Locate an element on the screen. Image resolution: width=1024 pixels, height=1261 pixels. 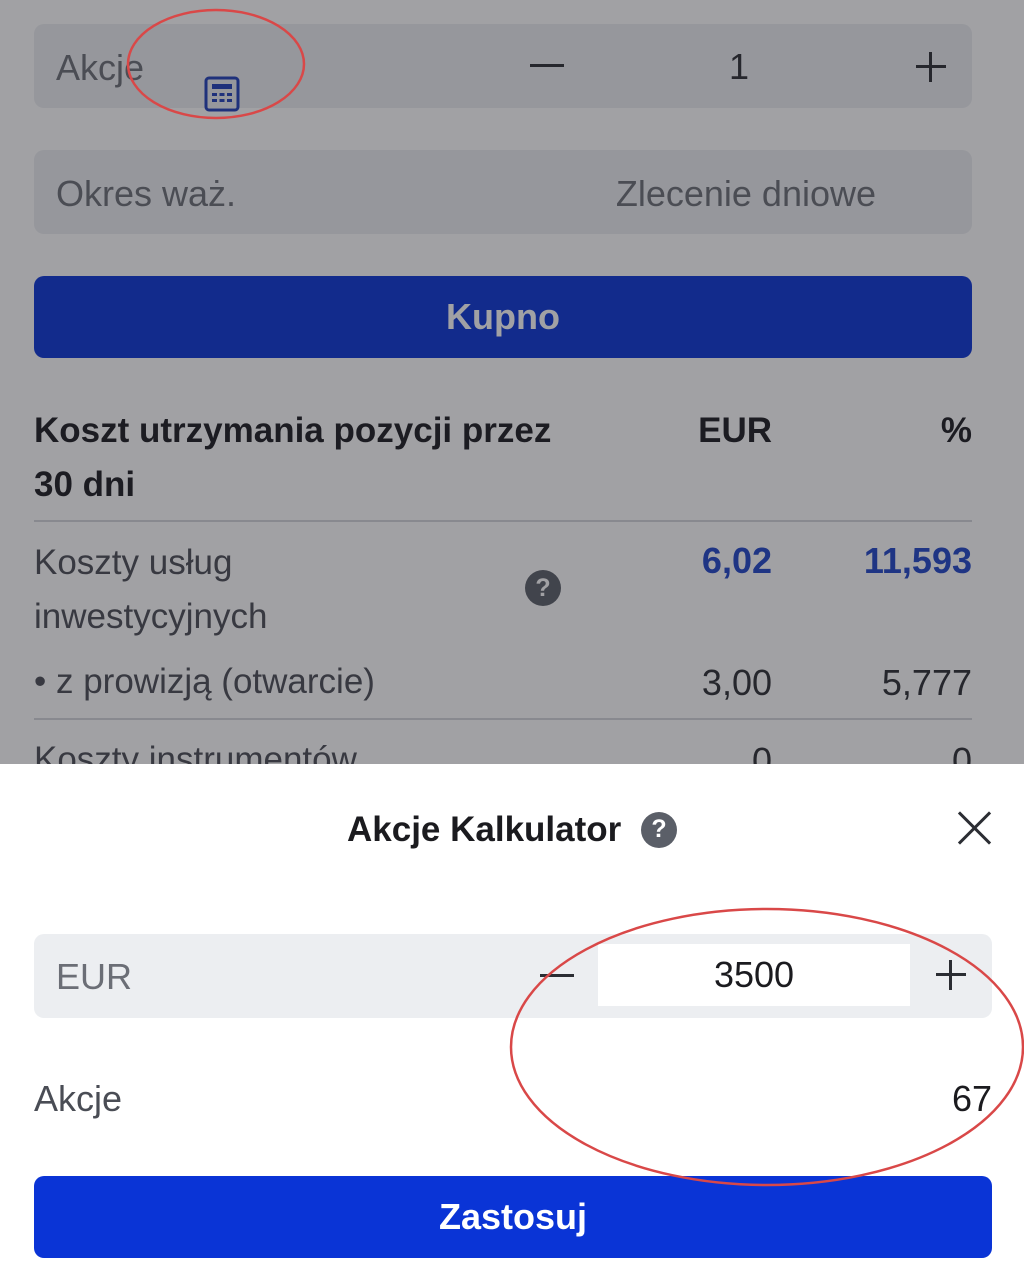
amount-input: 3500 is located at coordinates (754, 975).